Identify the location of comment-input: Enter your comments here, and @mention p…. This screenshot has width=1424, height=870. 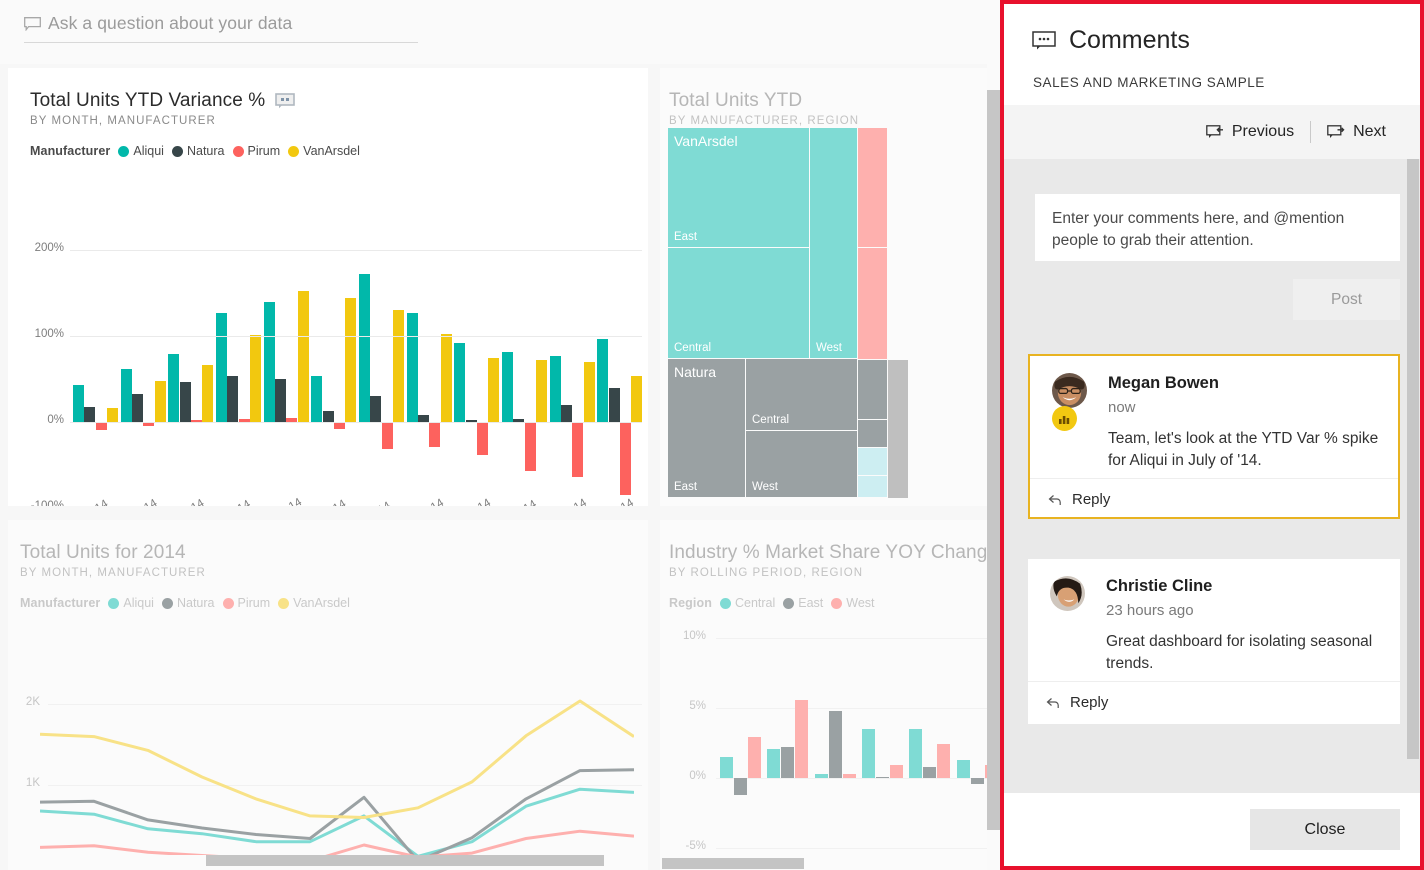
(1217, 227).